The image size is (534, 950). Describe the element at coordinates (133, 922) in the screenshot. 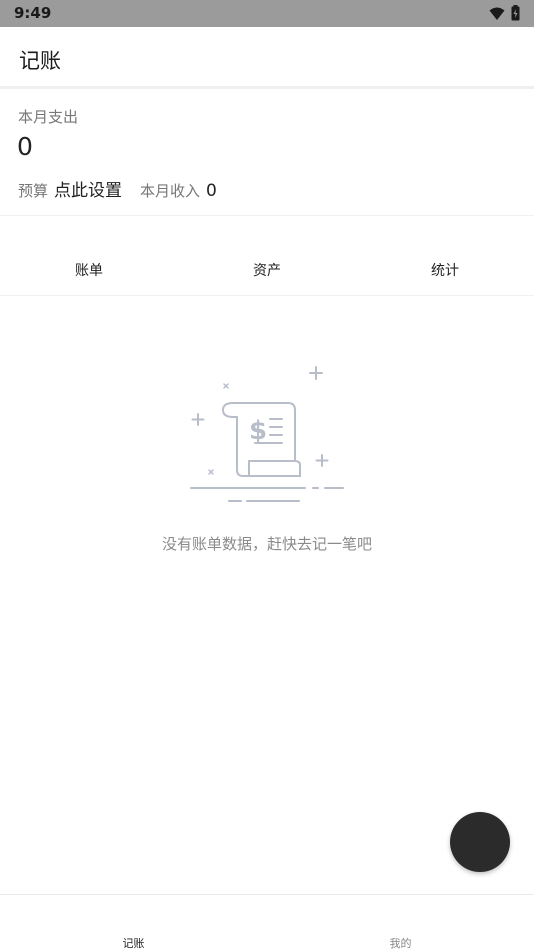

I see `nav-bookkeeping: 记账` at that location.